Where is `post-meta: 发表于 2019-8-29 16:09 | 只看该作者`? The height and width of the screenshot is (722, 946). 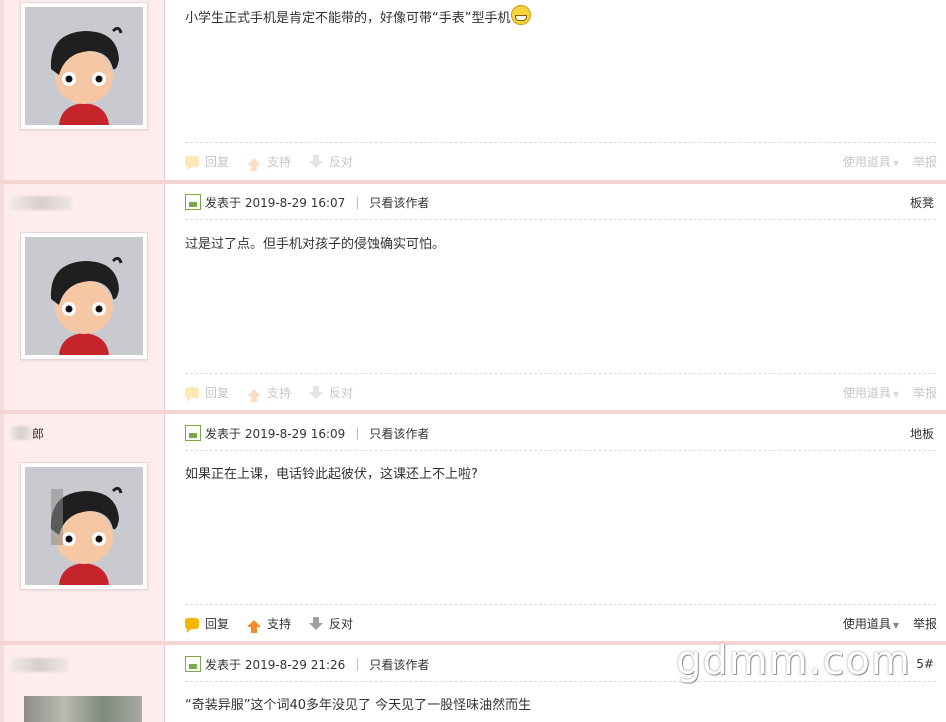
post-meta: 发表于 2019-8-29 16:09 | 只看该作者 is located at coordinates (307, 433).